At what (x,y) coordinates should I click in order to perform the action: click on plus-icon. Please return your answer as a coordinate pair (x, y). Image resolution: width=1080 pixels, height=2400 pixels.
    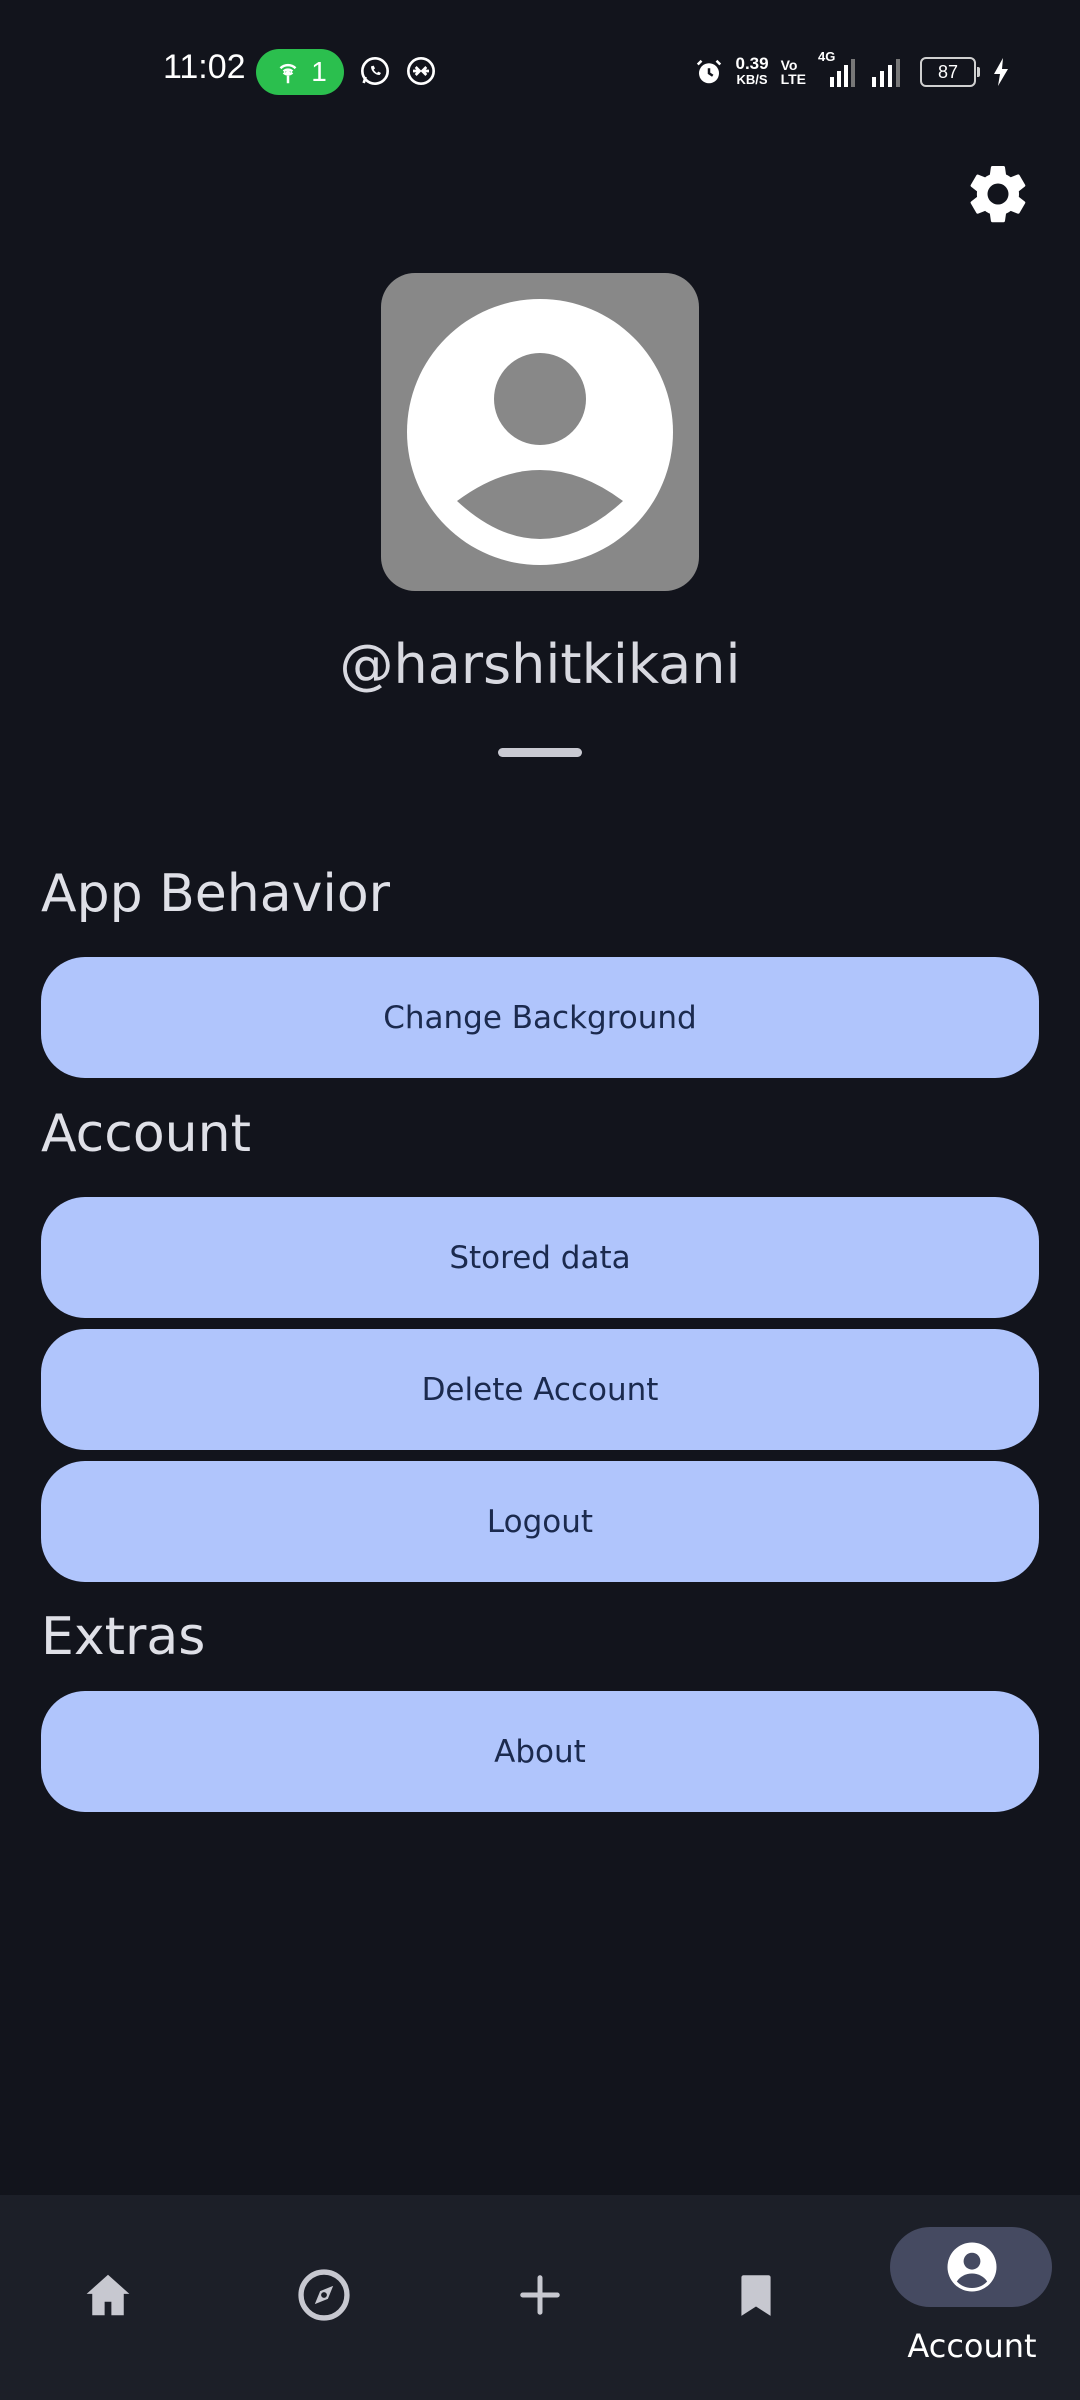
    Looking at the image, I should click on (540, 2295).